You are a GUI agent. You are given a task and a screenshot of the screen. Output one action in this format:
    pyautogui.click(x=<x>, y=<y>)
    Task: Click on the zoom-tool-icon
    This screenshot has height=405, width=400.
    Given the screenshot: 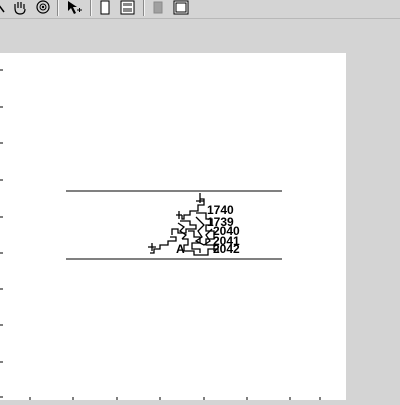 What is the action you would take?
    pyautogui.click(x=4, y=8)
    